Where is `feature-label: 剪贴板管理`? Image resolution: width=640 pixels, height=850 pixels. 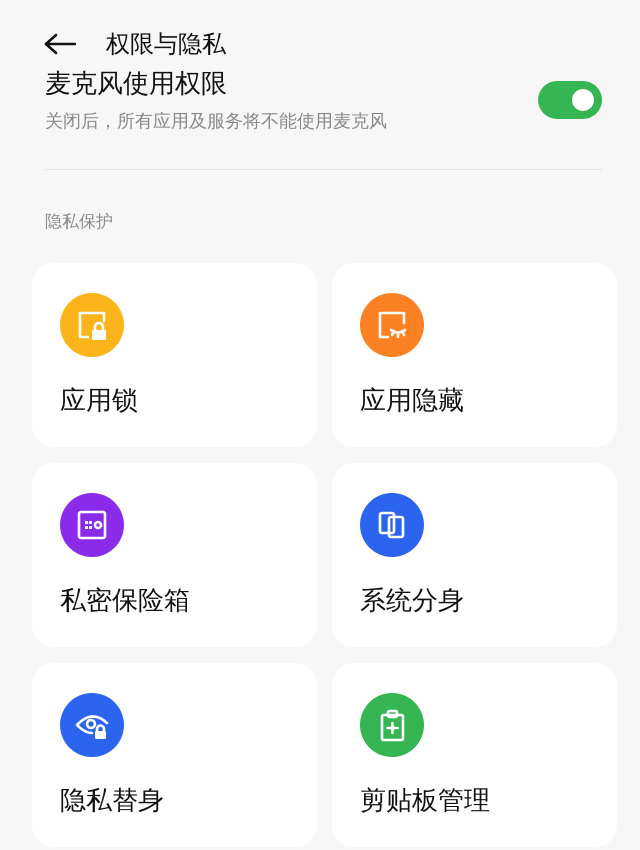 feature-label: 剪贴板管理 is located at coordinates (425, 801).